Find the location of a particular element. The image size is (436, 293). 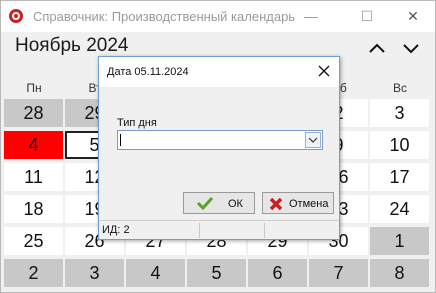

weekday-label: Вс is located at coordinates (399, 88).